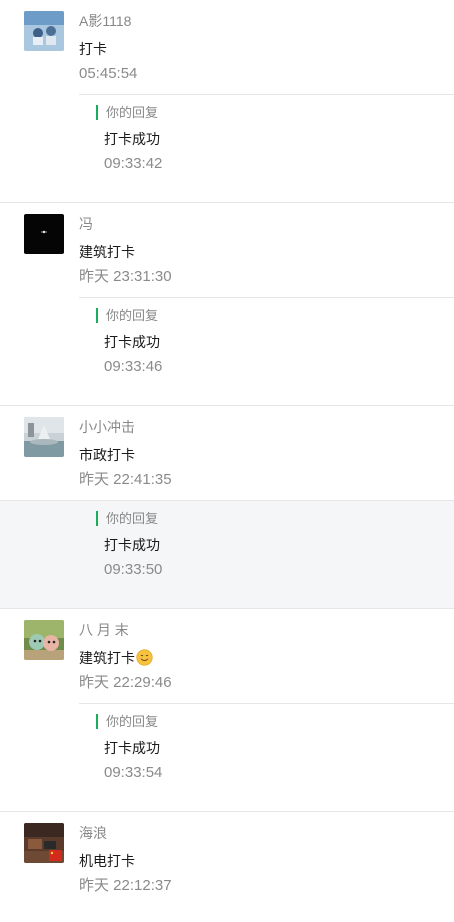  I want to click on reply-time: 09:33:54, so click(133, 772).